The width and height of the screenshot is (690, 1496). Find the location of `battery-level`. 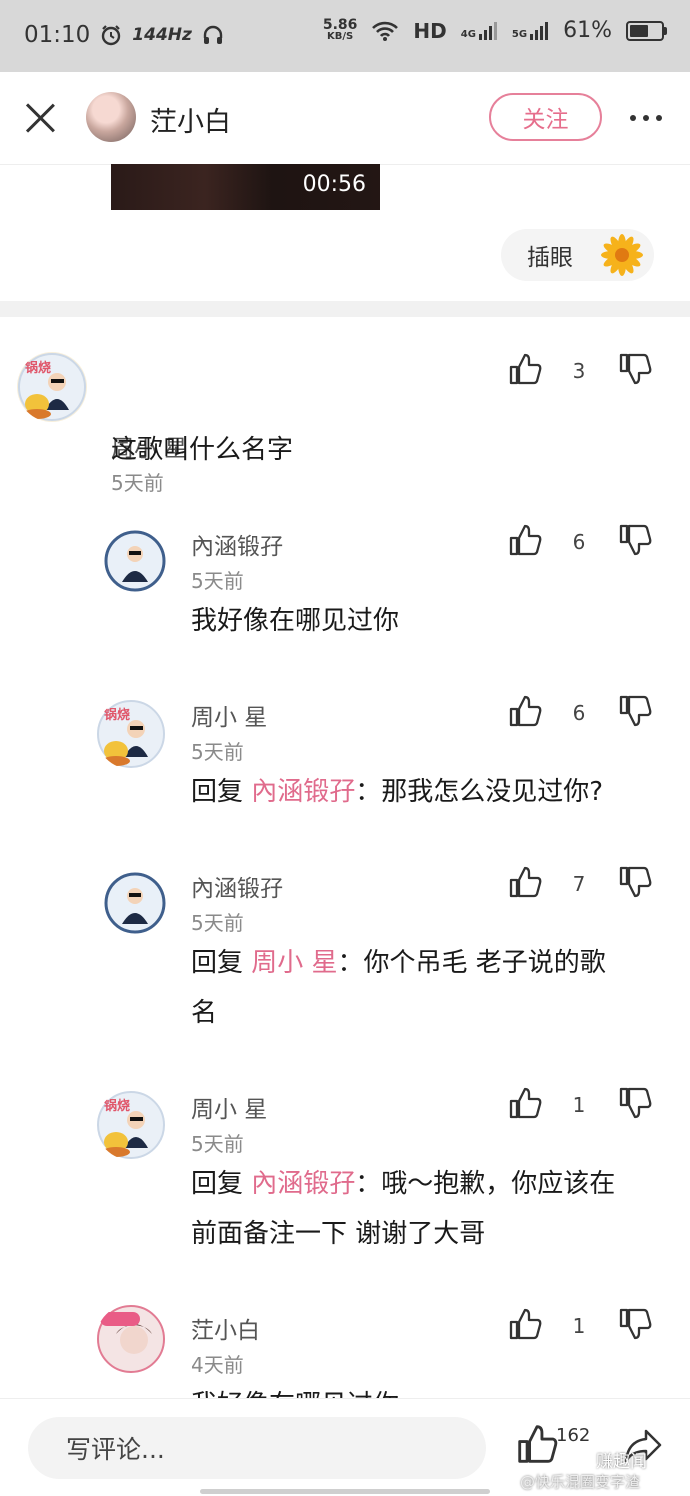

battery-level is located at coordinates (639, 30).